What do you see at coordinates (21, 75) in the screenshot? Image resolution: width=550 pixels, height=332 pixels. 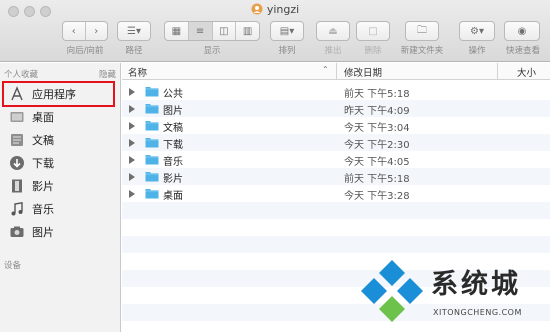 I see `favorites-heading: 个人收藏` at bounding box center [21, 75].